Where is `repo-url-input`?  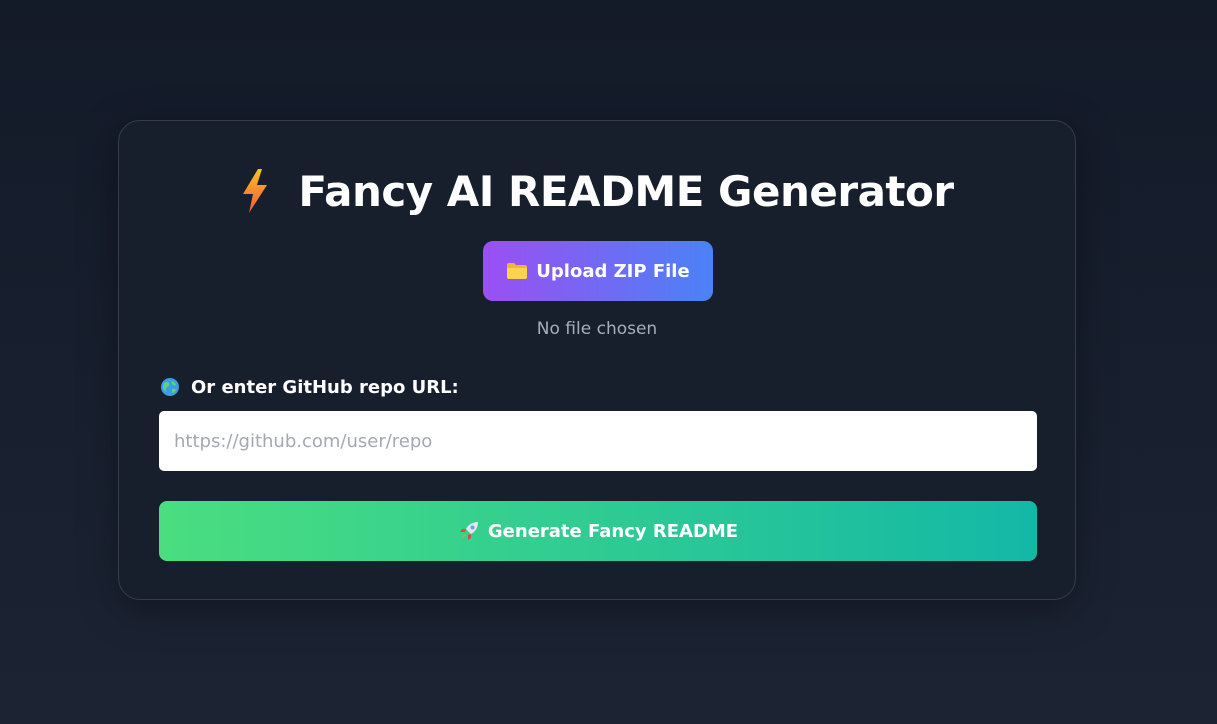
repo-url-input is located at coordinates (598, 441).